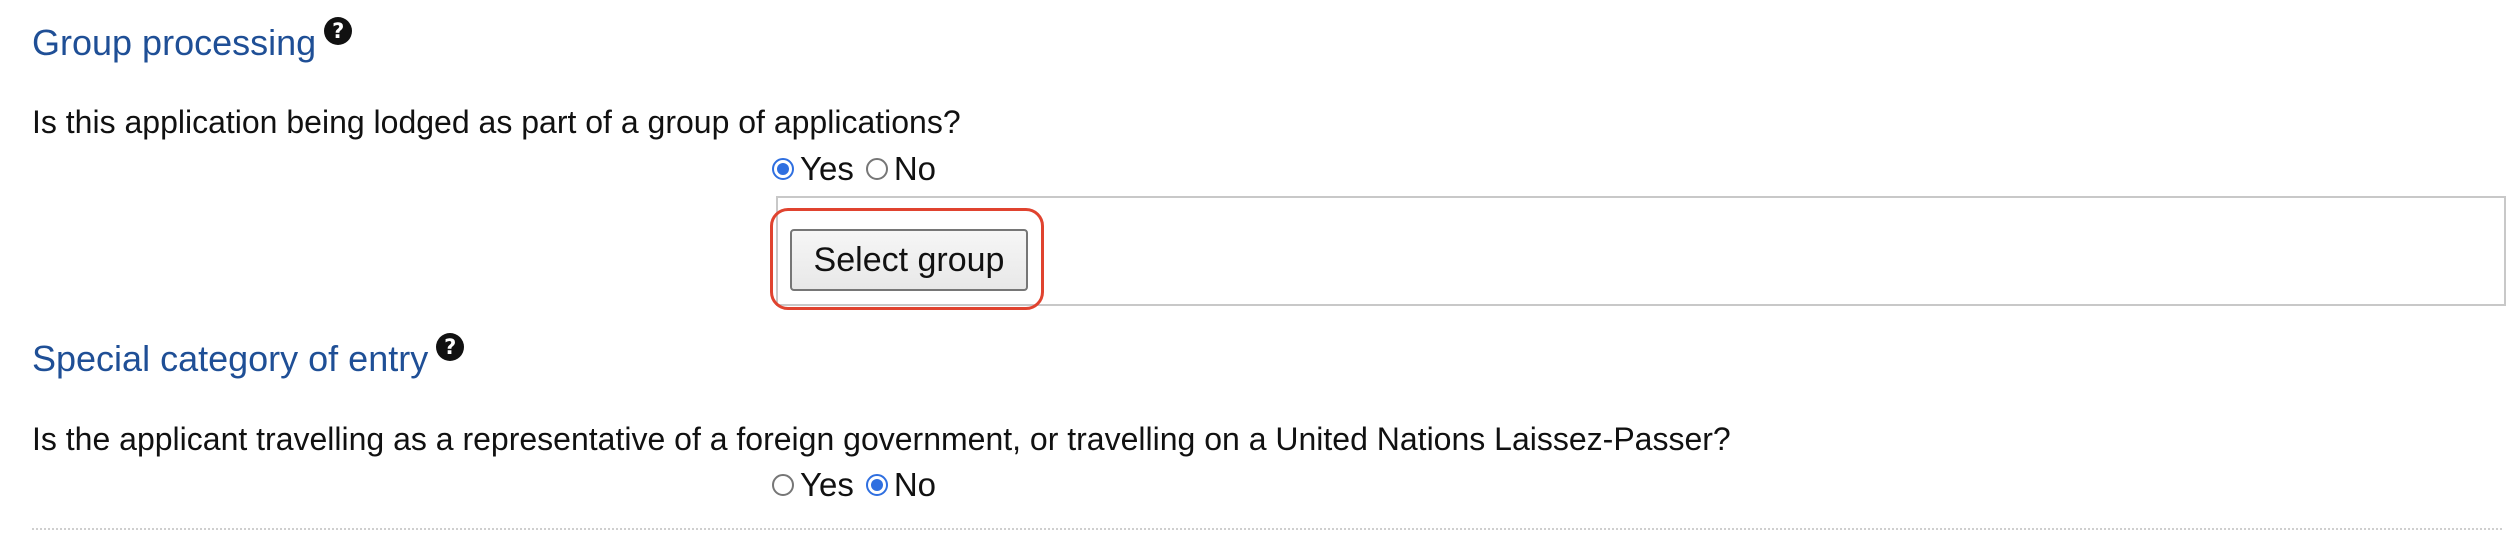  I want to click on group-processing-title: Group processing ?, so click(192, 40).